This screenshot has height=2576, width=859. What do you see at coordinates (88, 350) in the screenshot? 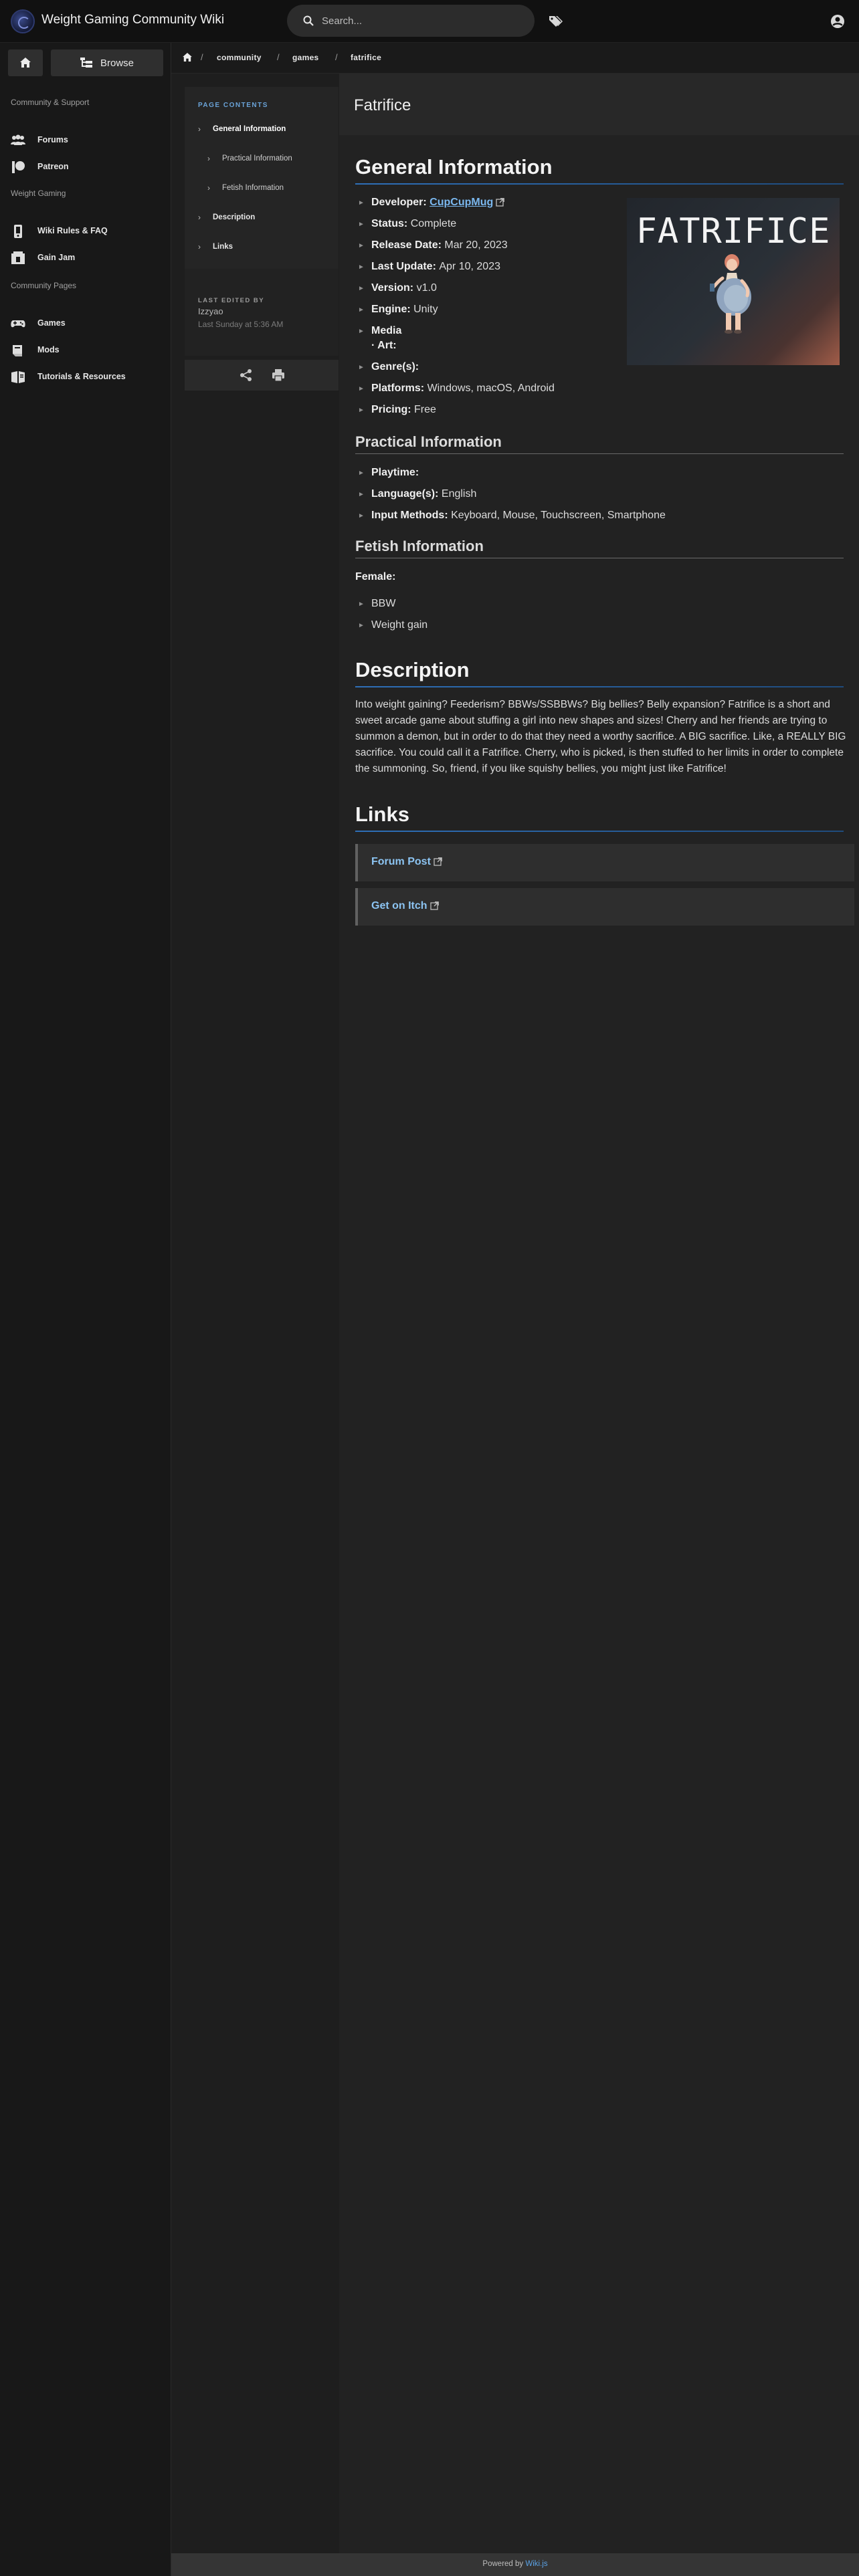
I see `sidebar-item-mods: Mods` at bounding box center [88, 350].